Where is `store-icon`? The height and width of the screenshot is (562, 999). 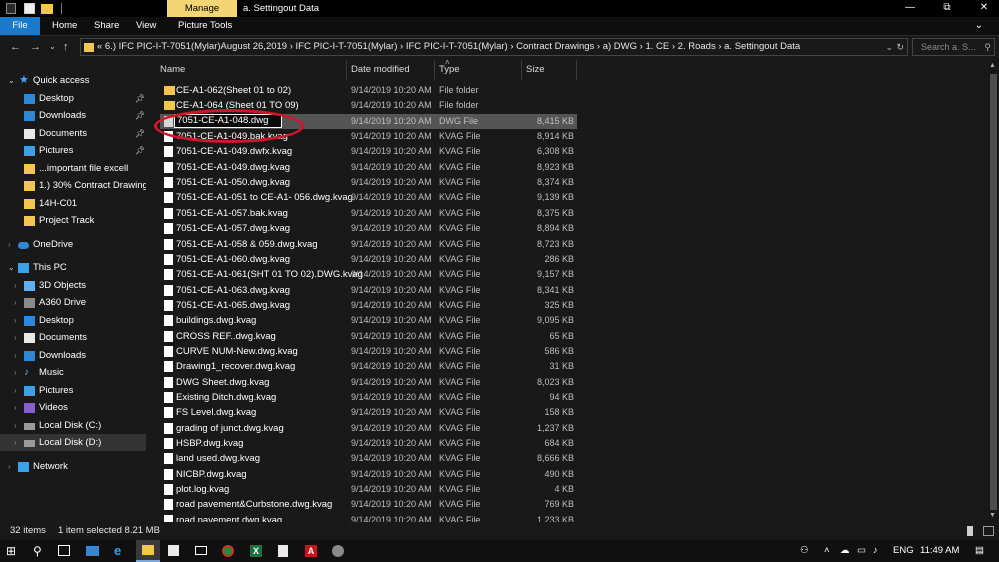
store-icon is located at coordinates (173, 550).